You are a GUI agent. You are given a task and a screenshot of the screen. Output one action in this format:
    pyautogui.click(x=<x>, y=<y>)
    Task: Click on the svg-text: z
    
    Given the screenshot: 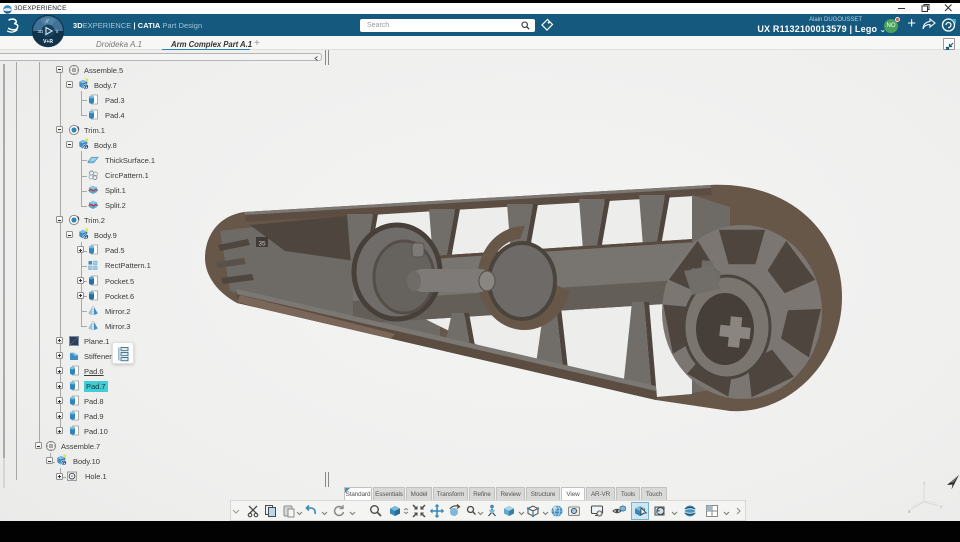 What is the action you would take?
    pyautogui.click(x=924, y=484)
    